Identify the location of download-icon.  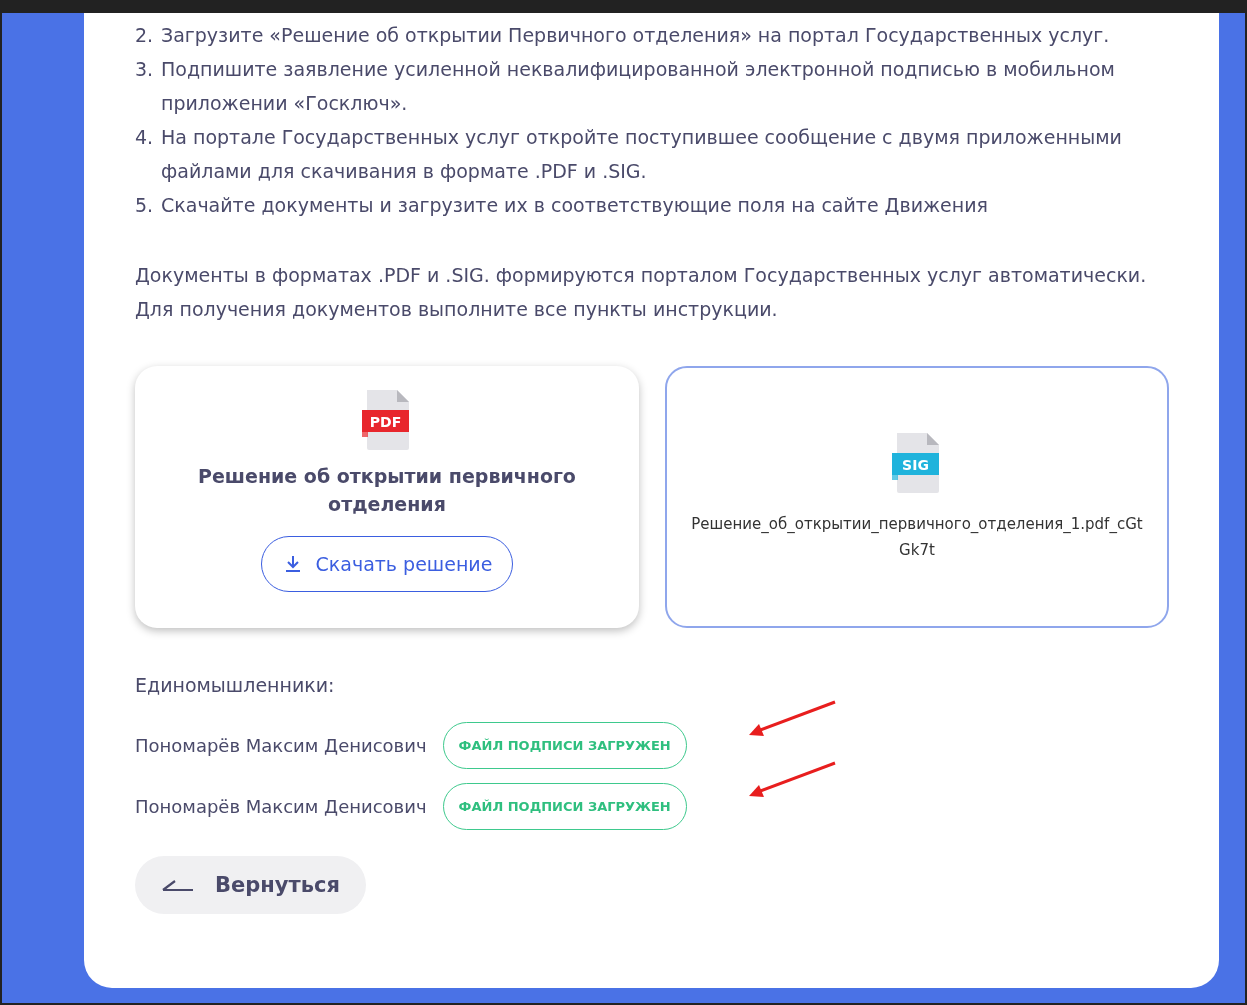
(292, 564).